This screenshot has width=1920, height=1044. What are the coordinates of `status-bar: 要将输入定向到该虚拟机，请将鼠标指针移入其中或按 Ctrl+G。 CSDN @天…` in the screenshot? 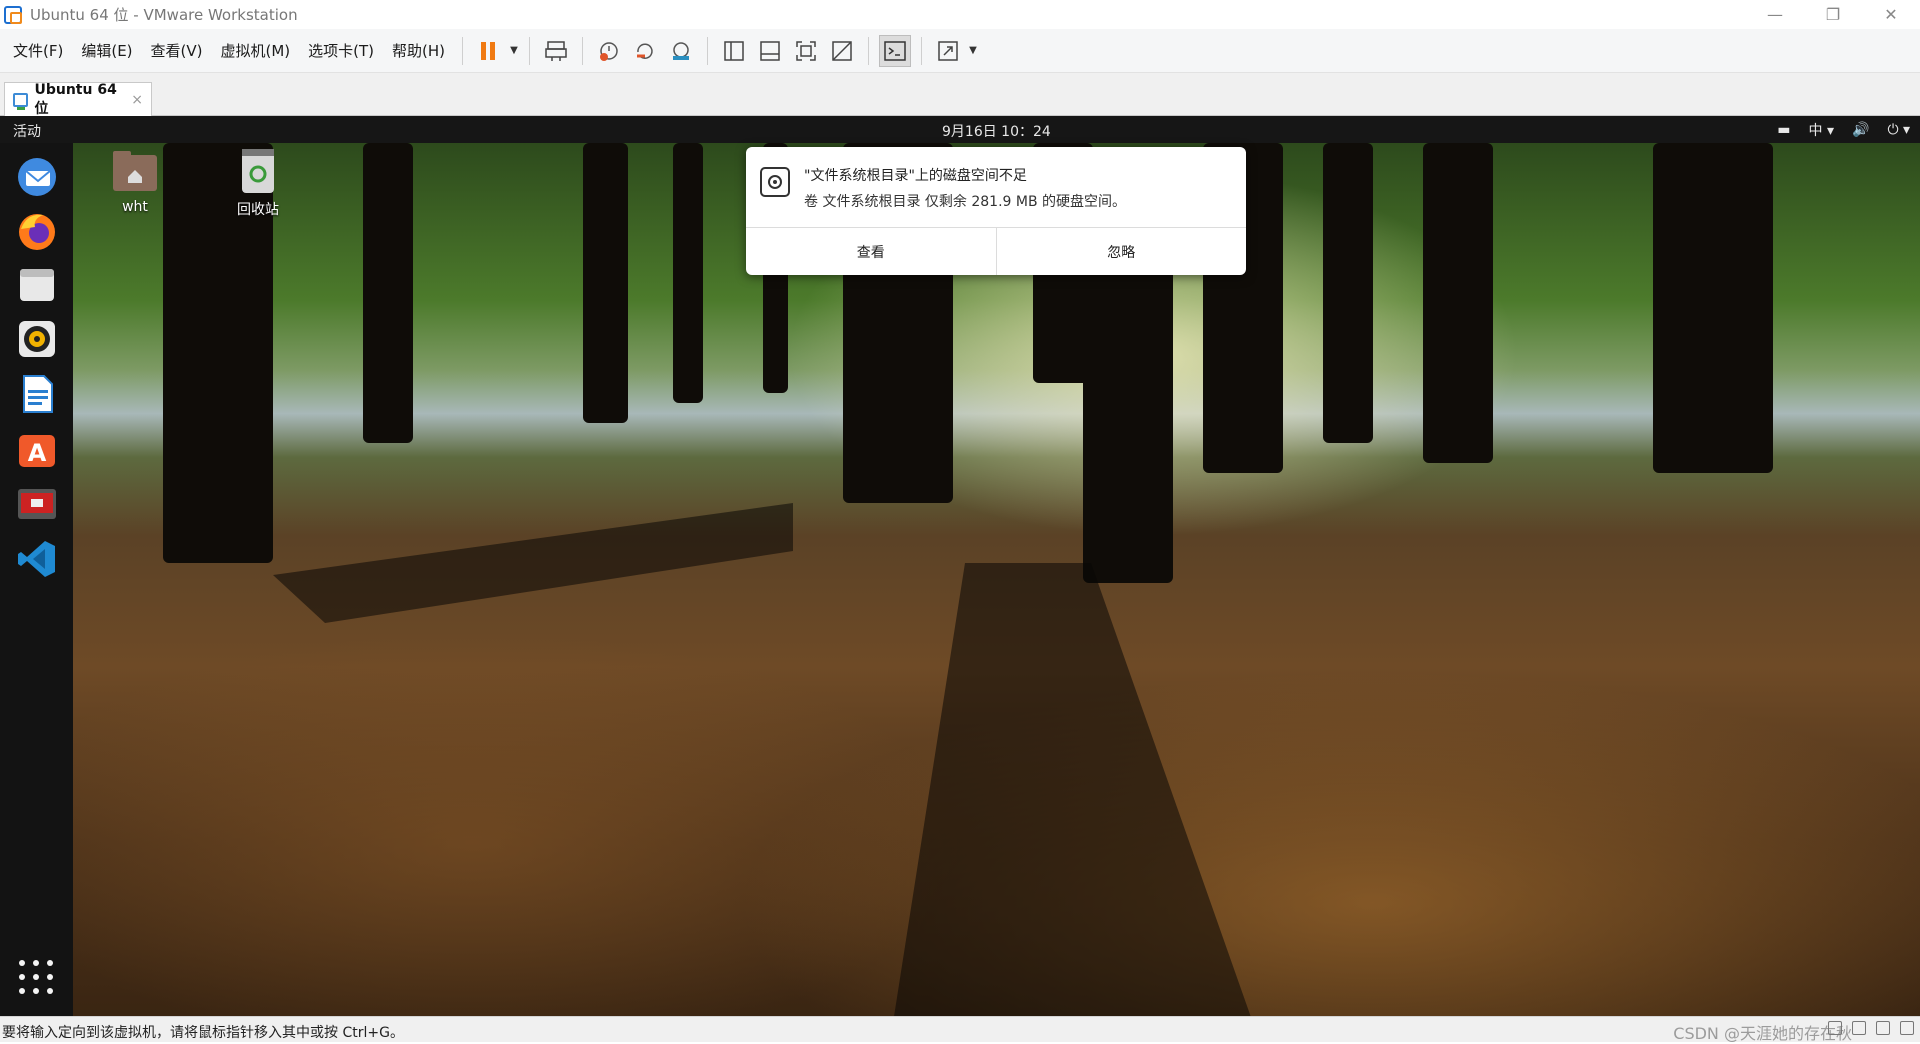 It's located at (960, 1029).